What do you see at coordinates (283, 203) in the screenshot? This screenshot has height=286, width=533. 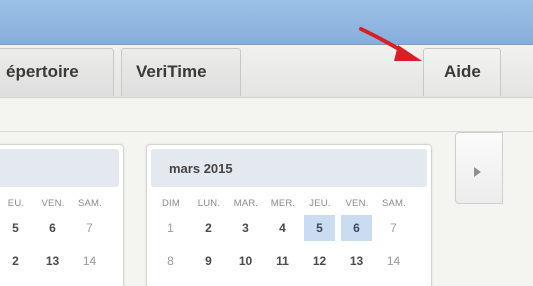 I see `weekday-label: MER.` at bounding box center [283, 203].